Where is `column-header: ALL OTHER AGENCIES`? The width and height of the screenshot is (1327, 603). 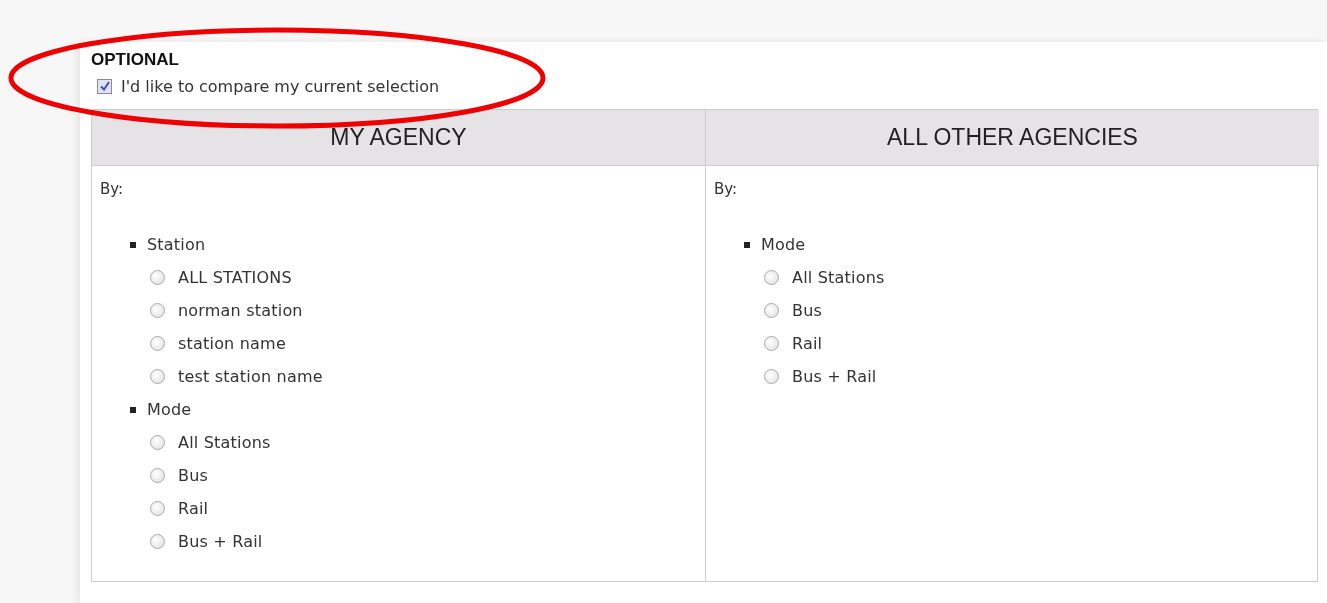 column-header: ALL OTHER AGENCIES is located at coordinates (1012, 138).